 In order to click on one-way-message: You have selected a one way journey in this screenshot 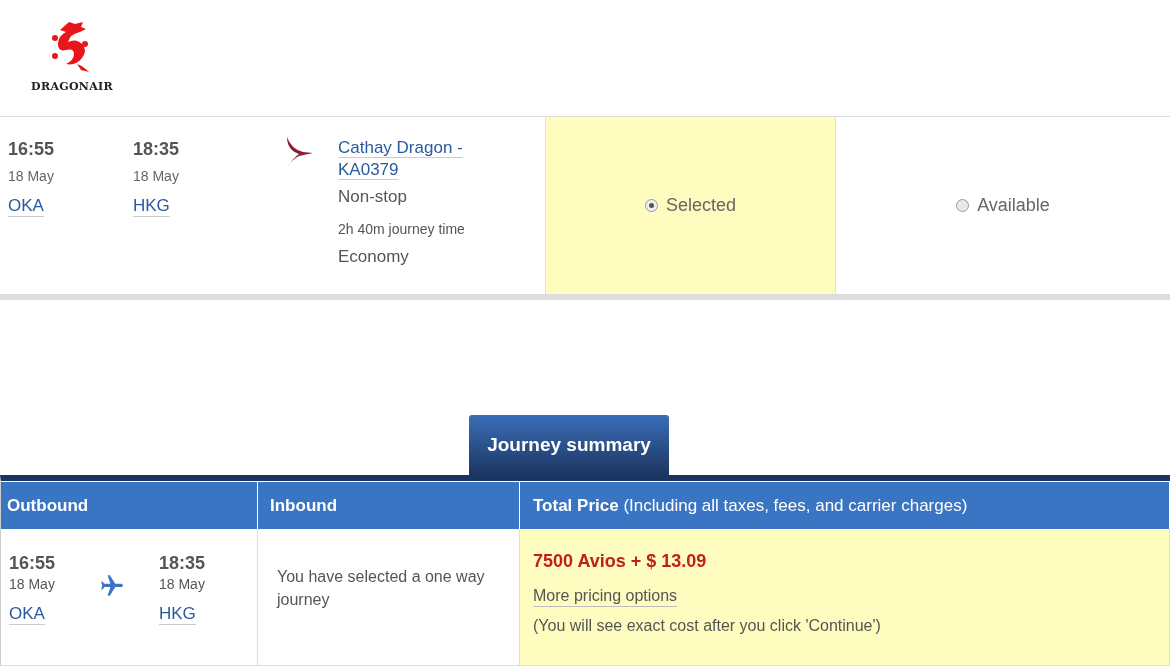, I will do `click(381, 588)`.